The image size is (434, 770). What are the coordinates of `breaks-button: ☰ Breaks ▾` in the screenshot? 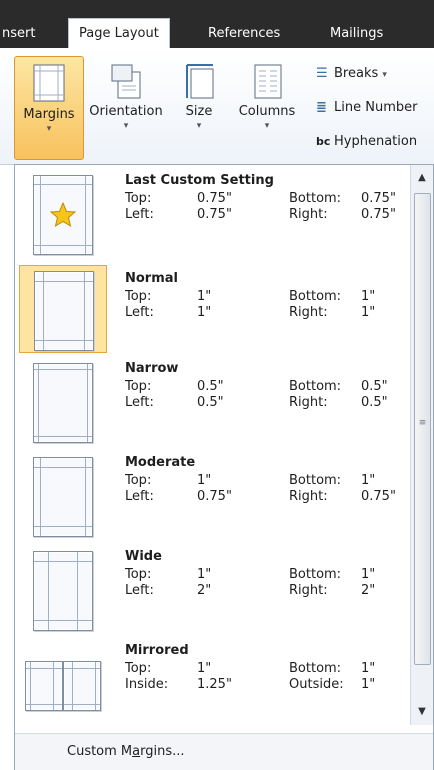 It's located at (351, 73).